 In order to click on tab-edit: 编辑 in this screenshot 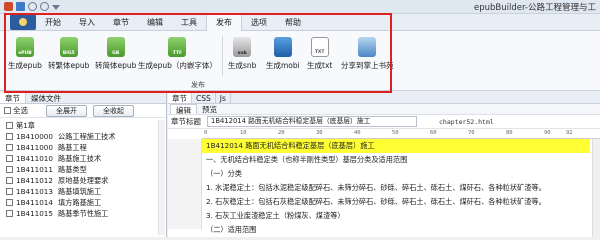, I will do `click(155, 22)`.